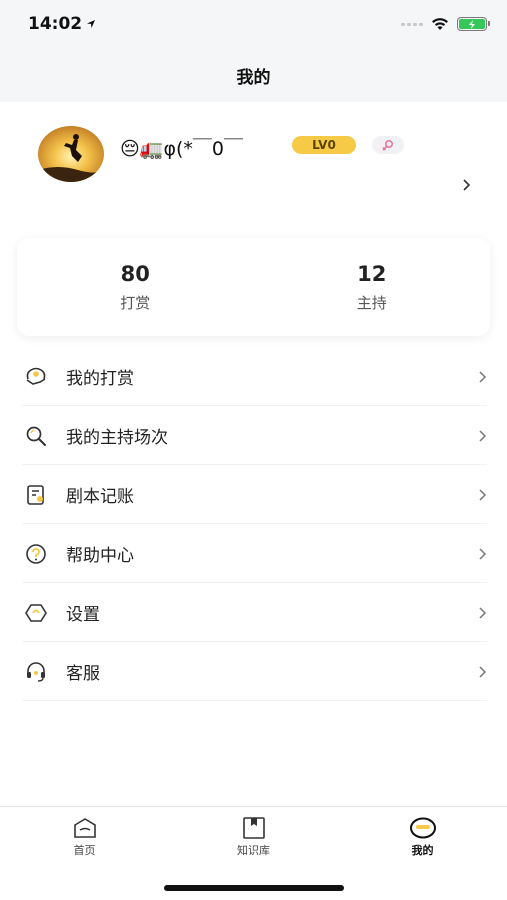 This screenshot has width=507, height=900. What do you see at coordinates (253, 671) in the screenshot?
I see `menu-item-customer-service: 客服` at bounding box center [253, 671].